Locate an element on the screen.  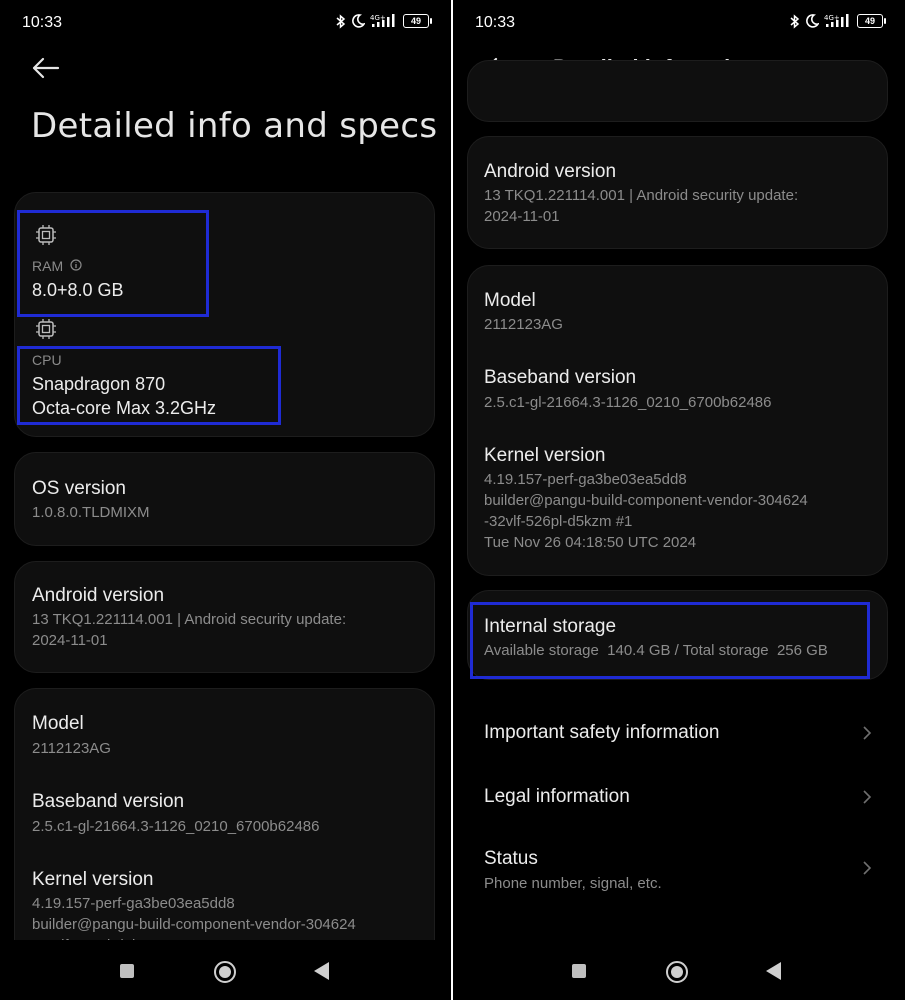
os-version-value: 1.0.8.0.TLDMIXM is located at coordinates (91, 512).